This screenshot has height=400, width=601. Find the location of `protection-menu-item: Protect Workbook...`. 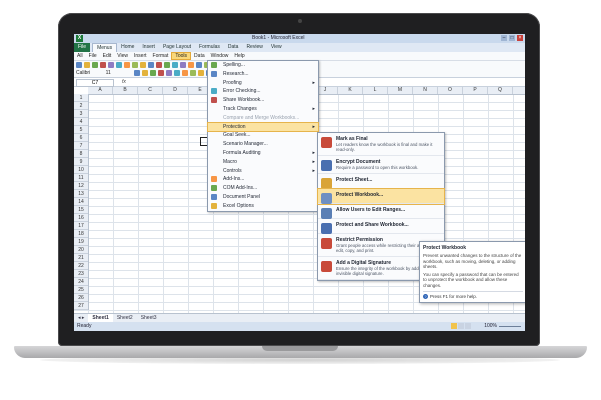

protection-menu-item: Protect Workbook... is located at coordinates (381, 196).